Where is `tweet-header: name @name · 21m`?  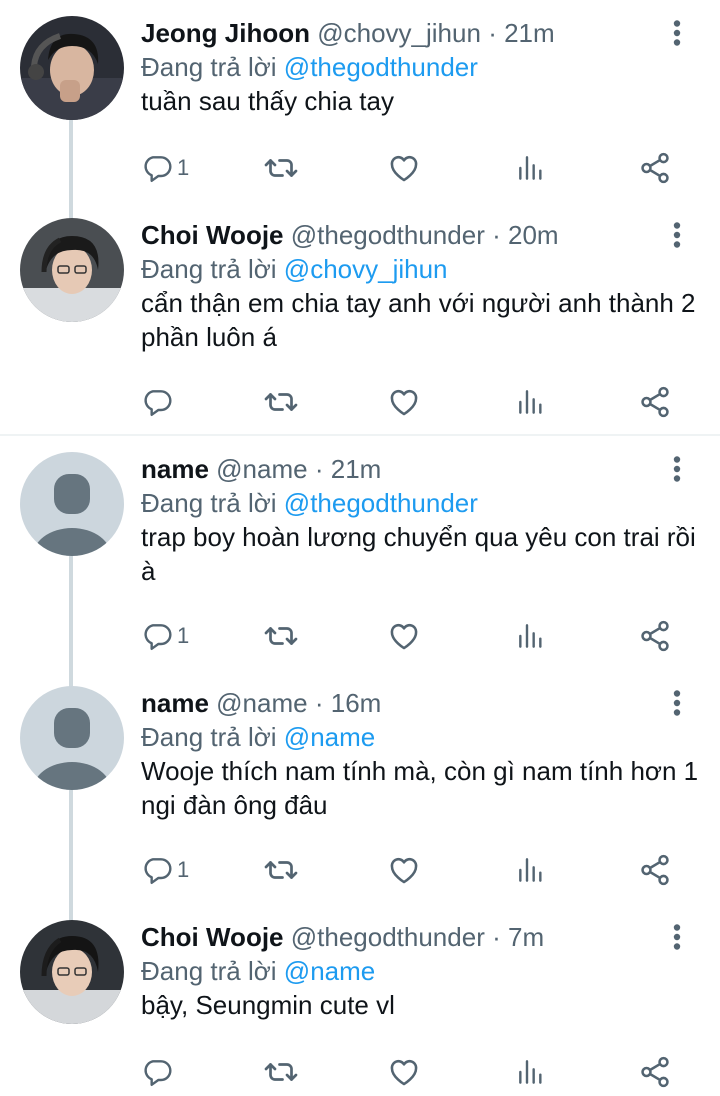 tweet-header: name @name · 21m is located at coordinates (261, 469).